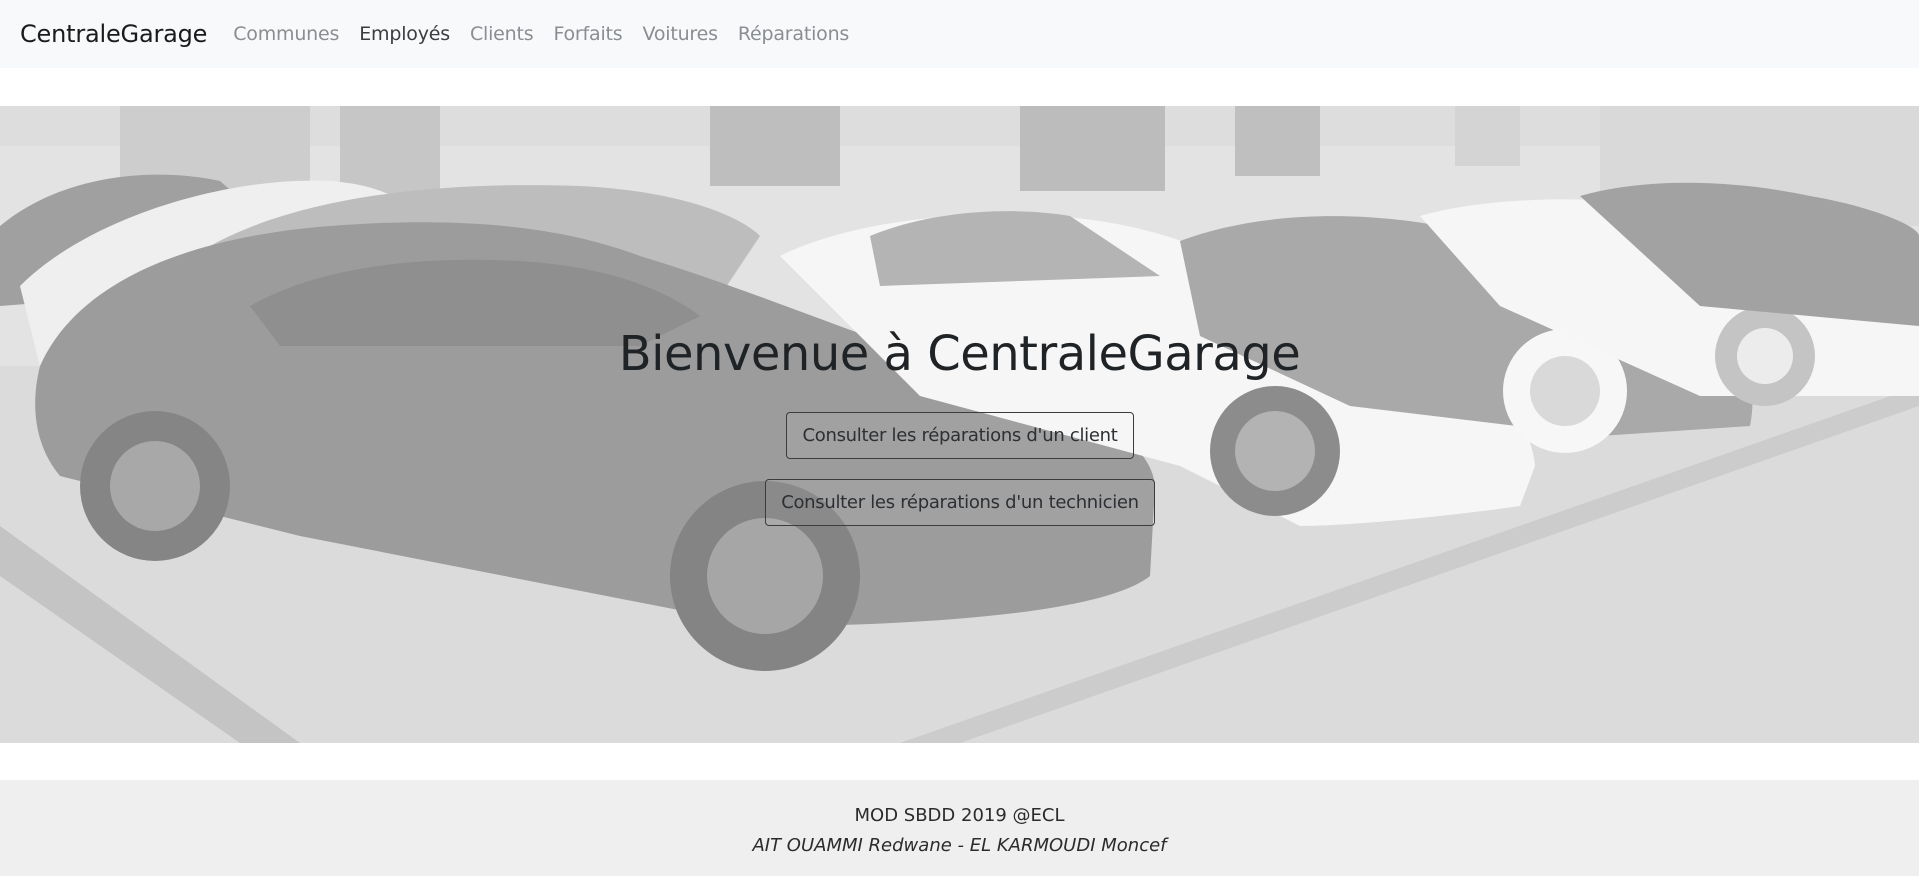  Describe the element at coordinates (793, 34) in the screenshot. I see `nav-item-reparations: Réparations` at that location.